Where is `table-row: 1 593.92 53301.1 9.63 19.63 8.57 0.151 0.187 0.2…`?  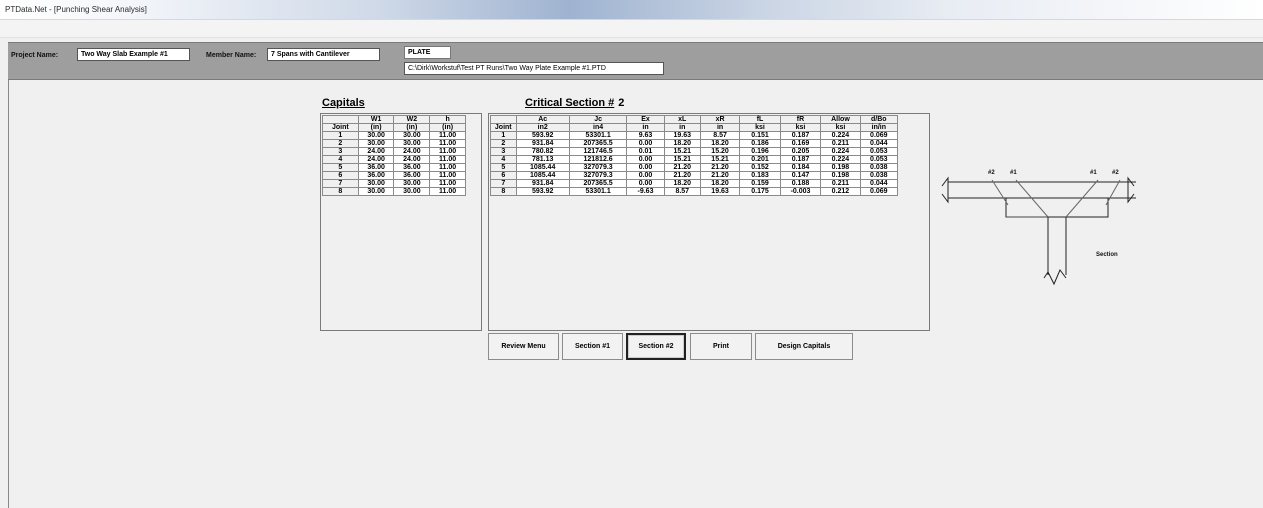
table-row: 1 593.92 53301.1 9.63 19.63 8.57 0.151 0.187 0.2… is located at coordinates (694, 135).